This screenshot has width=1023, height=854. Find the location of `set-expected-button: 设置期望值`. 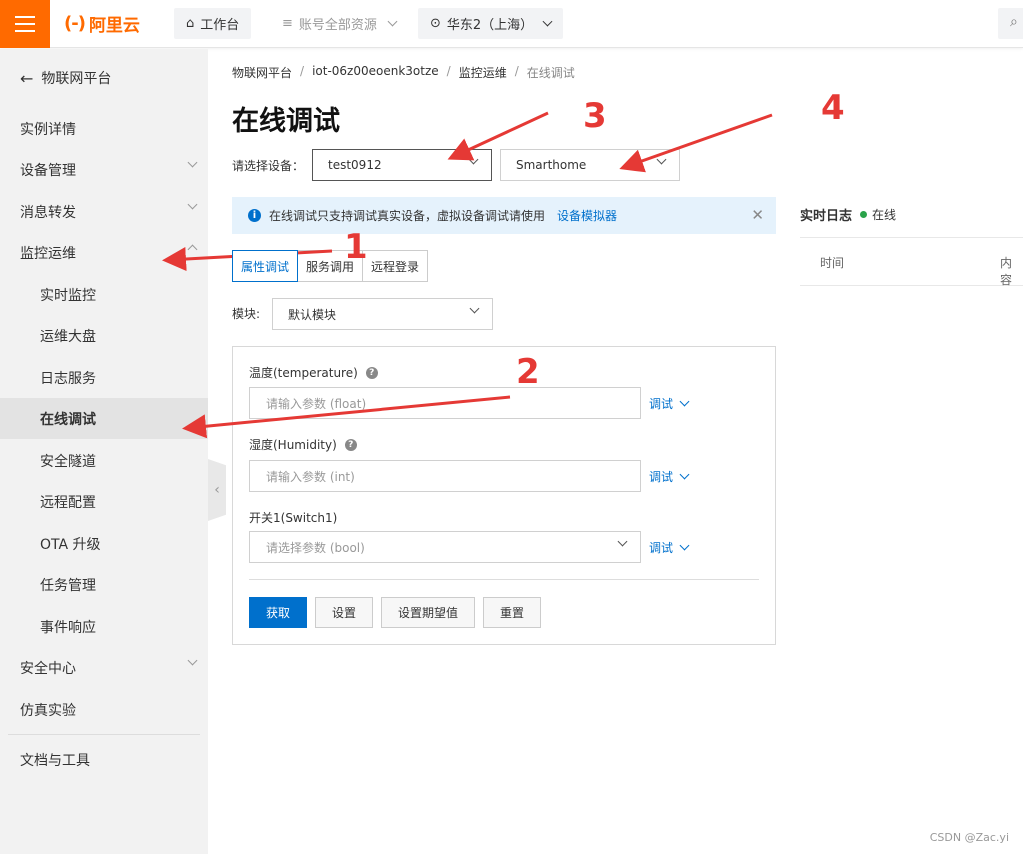

set-expected-button: 设置期望值 is located at coordinates (428, 612).